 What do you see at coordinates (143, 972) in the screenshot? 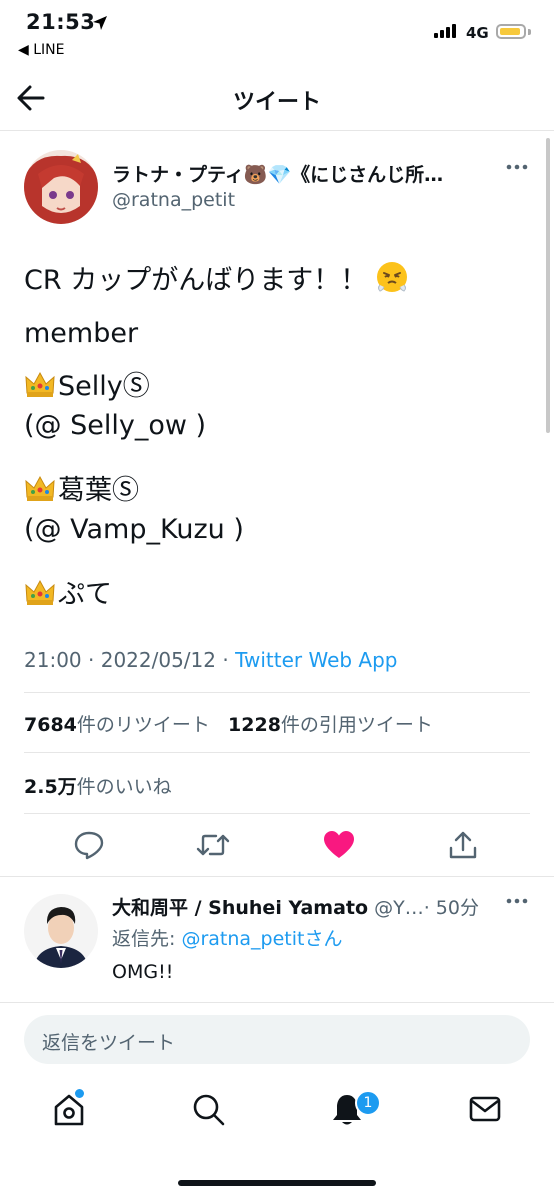
I see `reply-text: OMG!!` at bounding box center [143, 972].